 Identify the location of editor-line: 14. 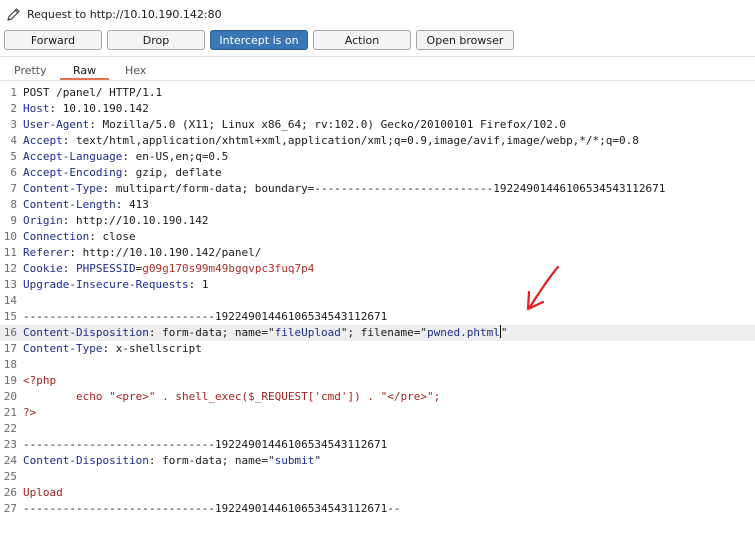
(377, 301).